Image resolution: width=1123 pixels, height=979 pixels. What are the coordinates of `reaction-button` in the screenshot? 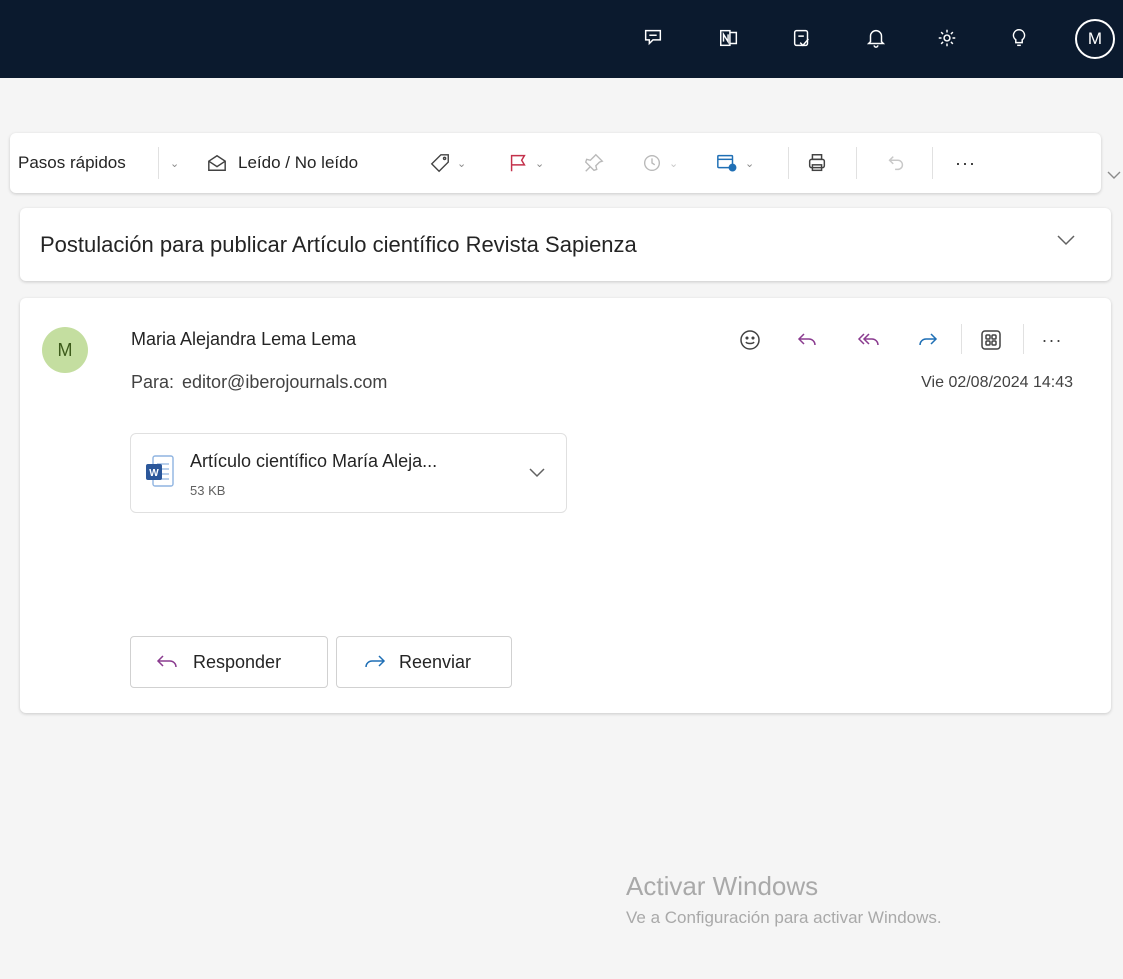 It's located at (750, 340).